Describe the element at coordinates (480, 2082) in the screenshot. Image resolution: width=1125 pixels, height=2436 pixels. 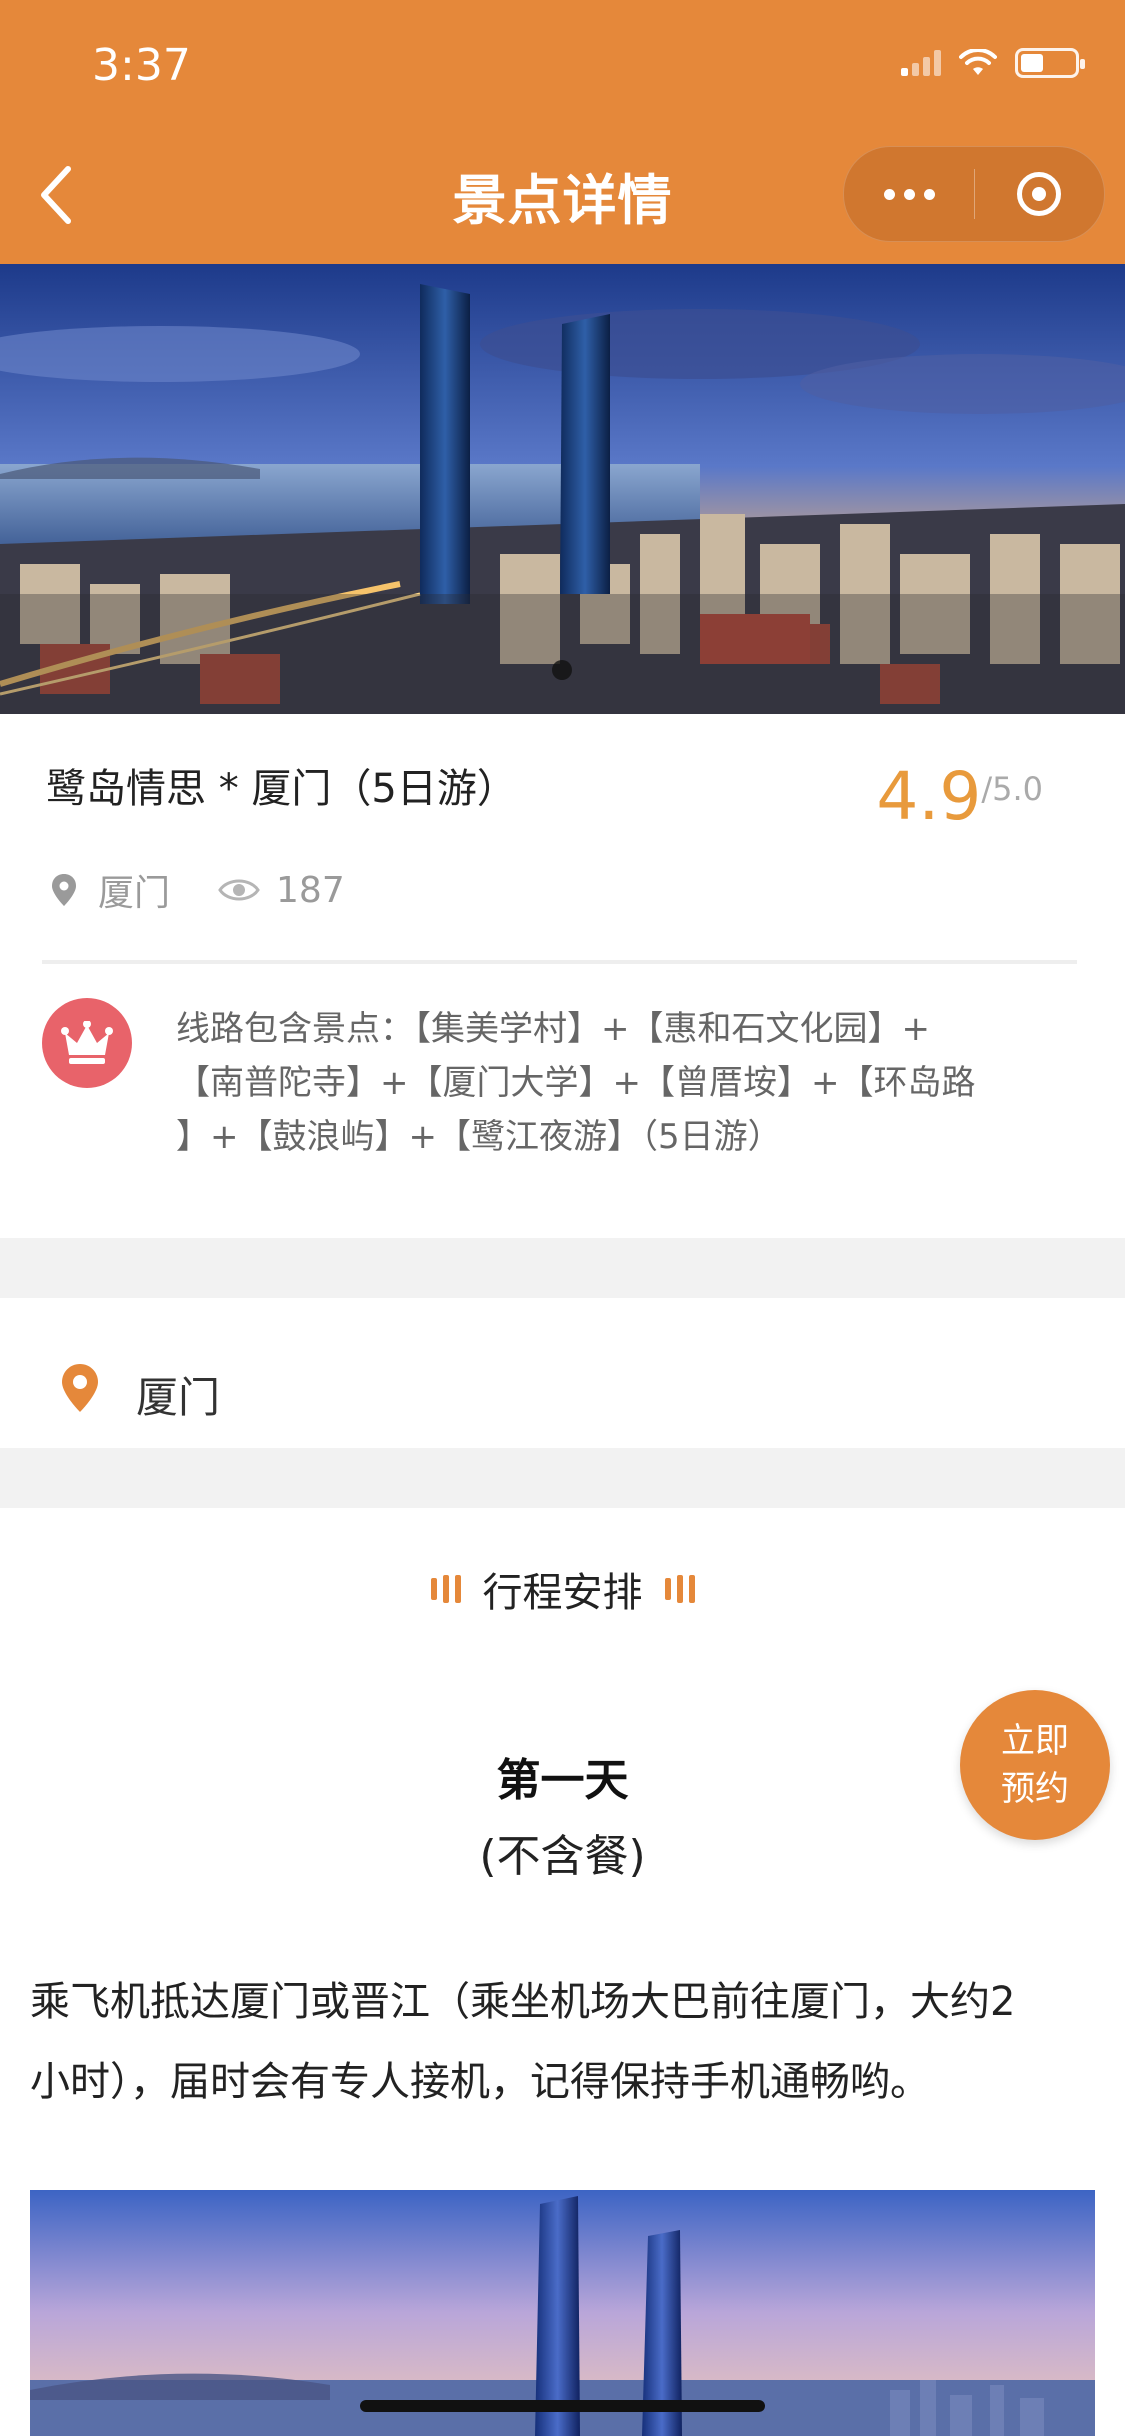
I see `day-description-line-2: 小时），届时会有专人接机，记得保持手机通畅哟。` at that location.